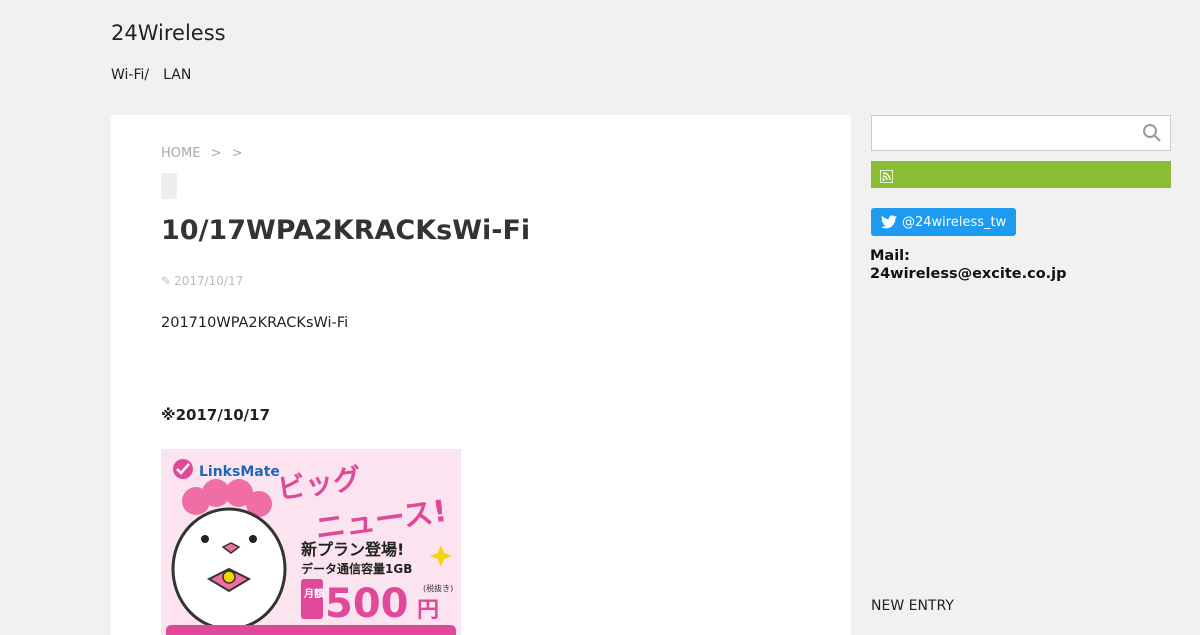 The width and height of the screenshot is (1200, 635). What do you see at coordinates (166, 281) in the screenshot?
I see `pencil-icon: ✎` at bounding box center [166, 281].